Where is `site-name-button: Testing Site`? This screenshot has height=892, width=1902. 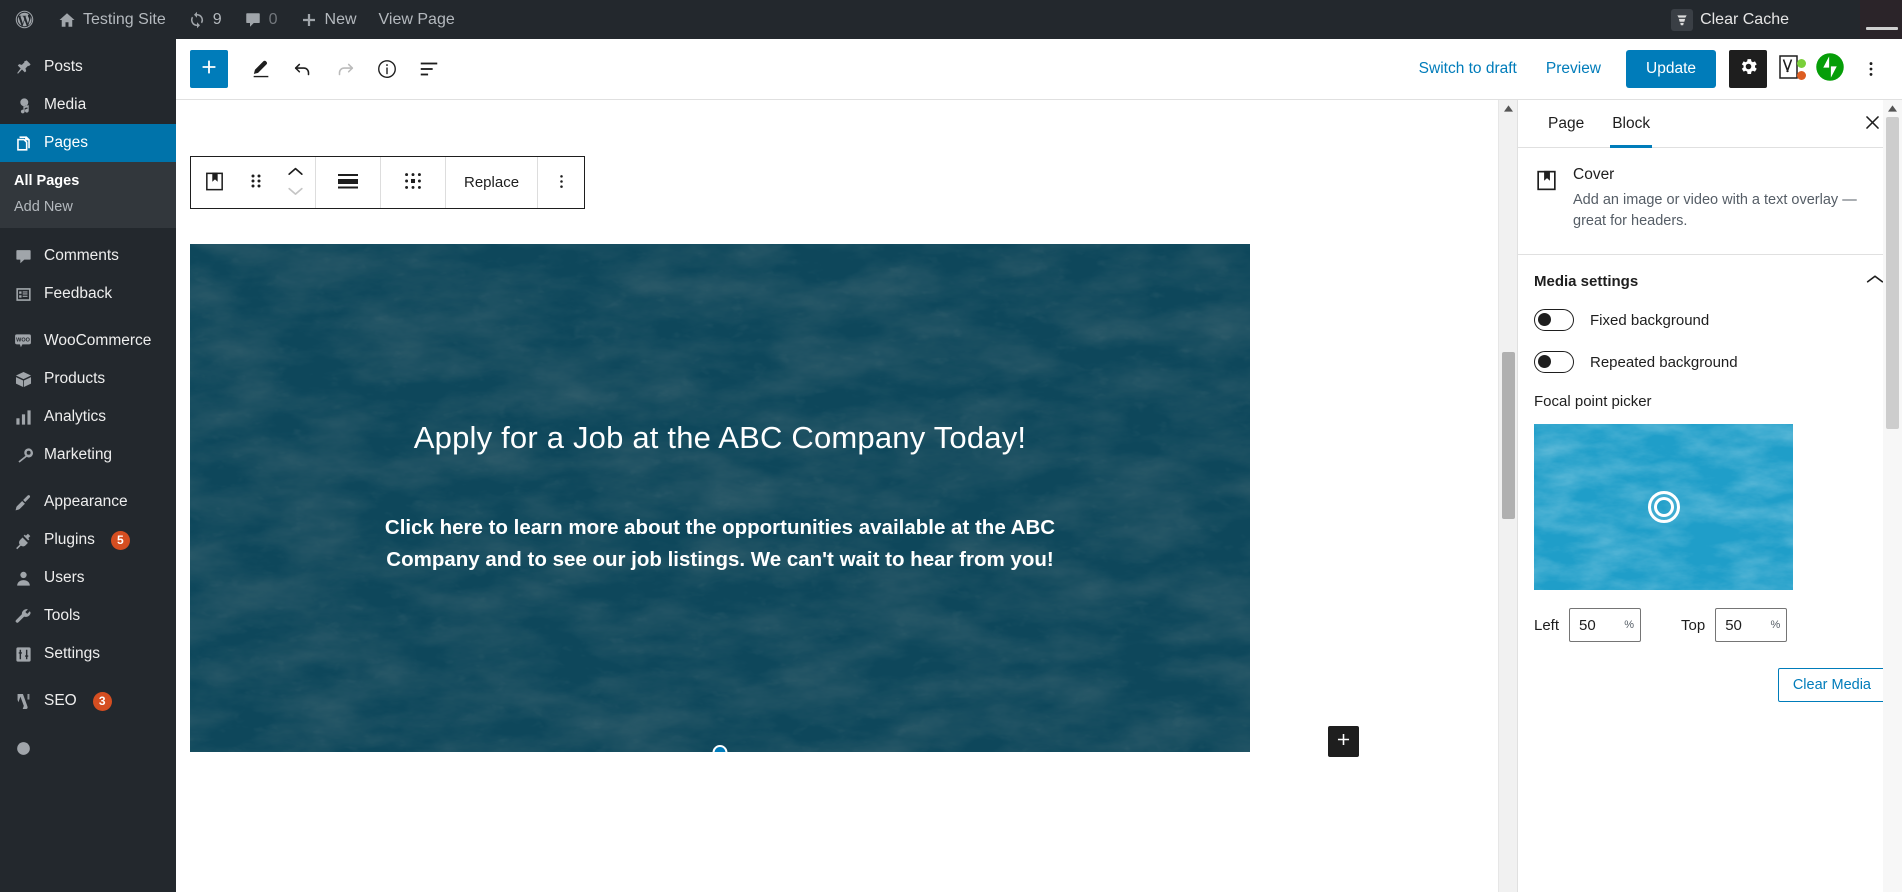 site-name-button: Testing Site is located at coordinates (112, 19).